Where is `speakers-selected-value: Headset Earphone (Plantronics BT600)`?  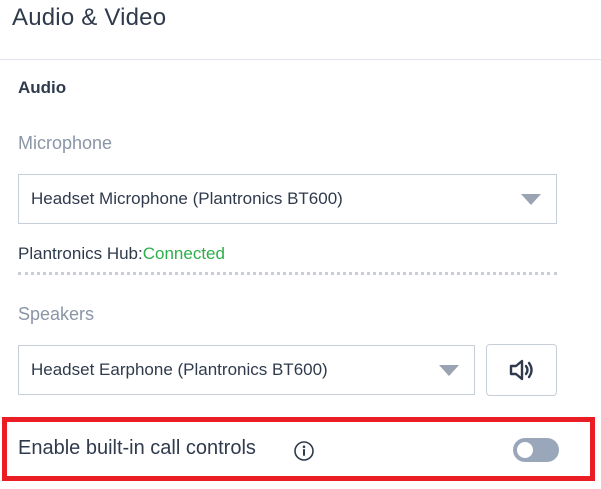 speakers-selected-value: Headset Earphone (Plantronics BT600) is located at coordinates (179, 369).